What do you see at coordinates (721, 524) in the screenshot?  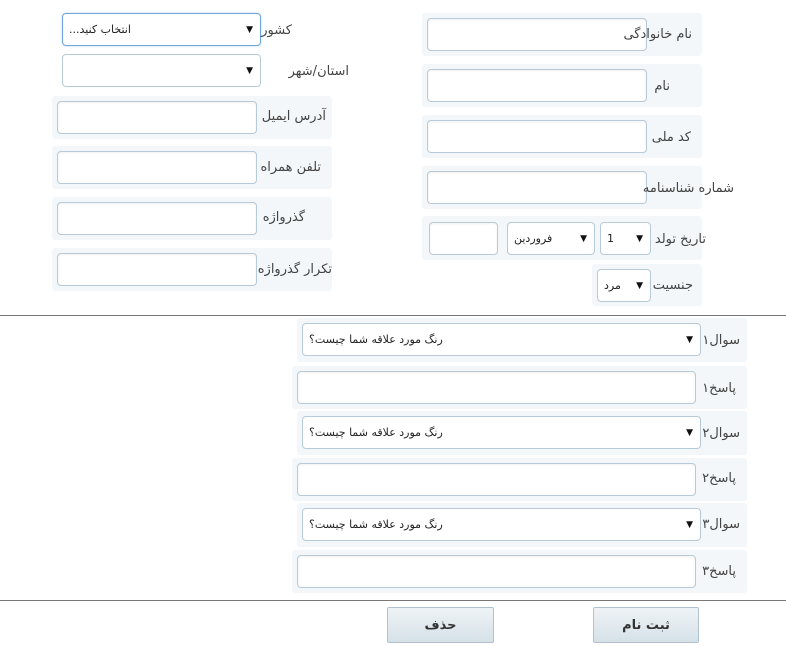 I see `question-3-label: سوال۳` at bounding box center [721, 524].